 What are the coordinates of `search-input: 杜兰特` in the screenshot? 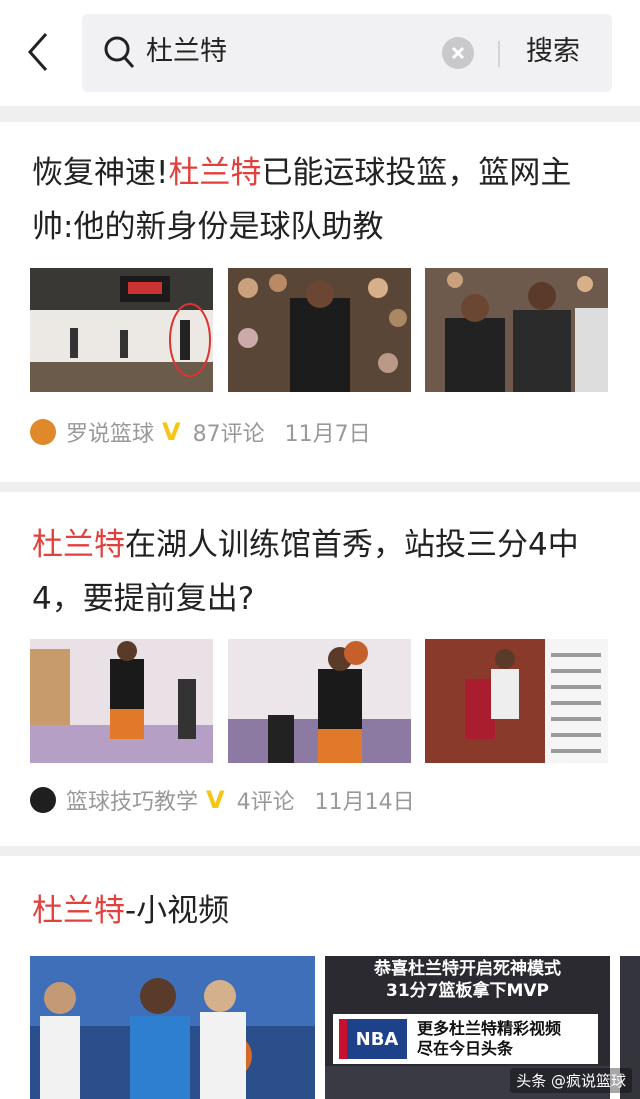 It's located at (186, 52).